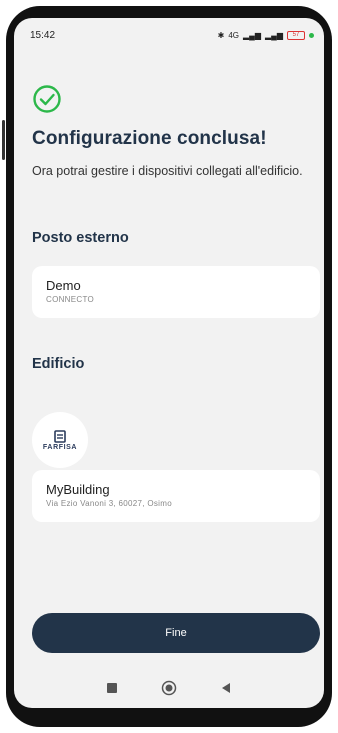 The width and height of the screenshot is (338, 733). I want to click on outdoor-station-type: CONNECTO, so click(70, 299).